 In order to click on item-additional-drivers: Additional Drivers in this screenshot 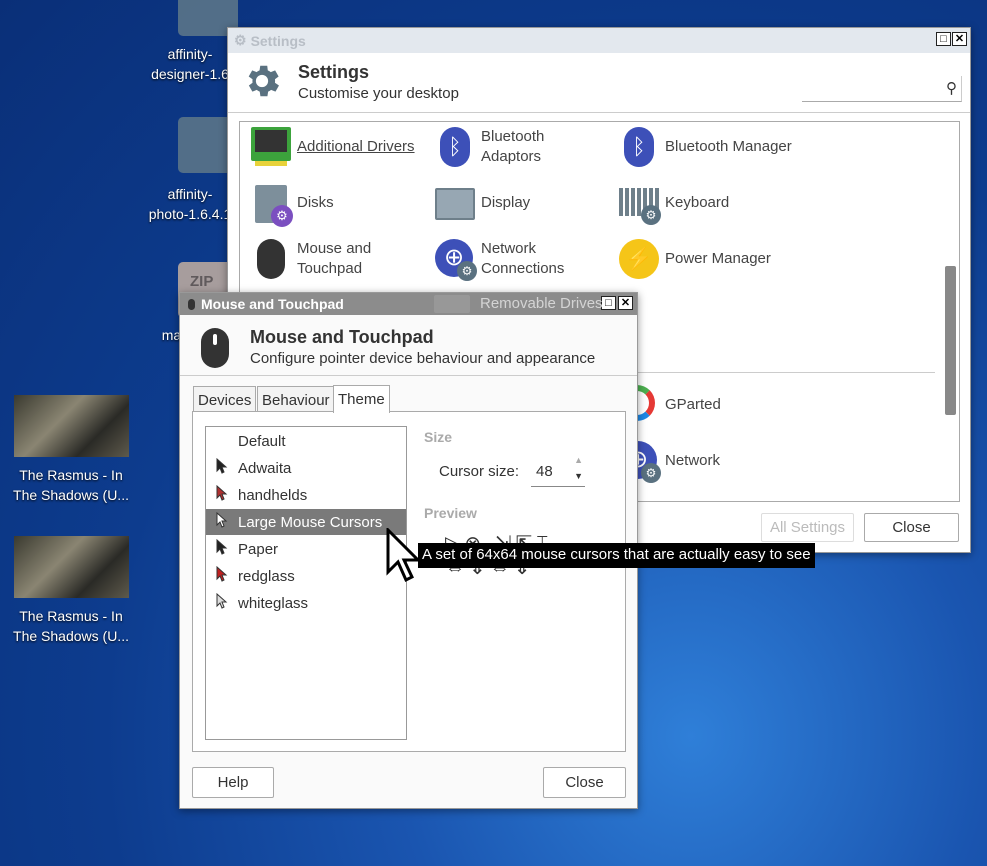, I will do `click(333, 147)`.